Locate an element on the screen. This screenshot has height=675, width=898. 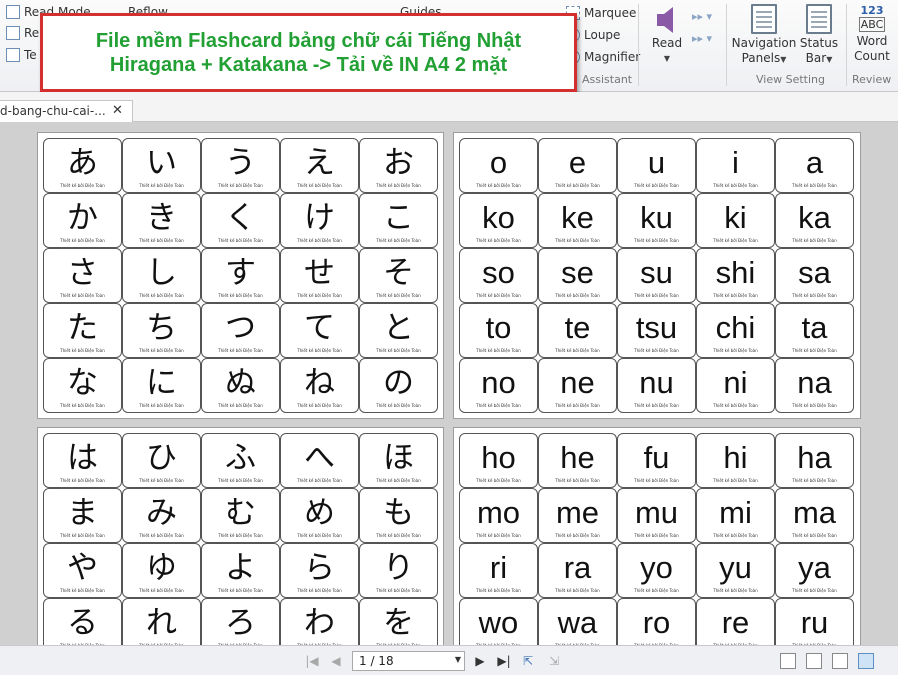
first-page-icon: |◀ is located at coordinates (312, 661).